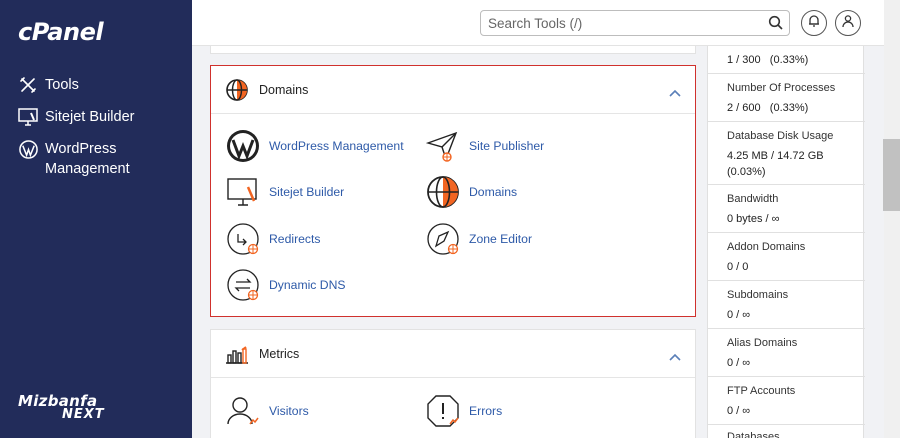 This screenshot has width=900, height=438. I want to click on redirect-icon, so click(243, 239).